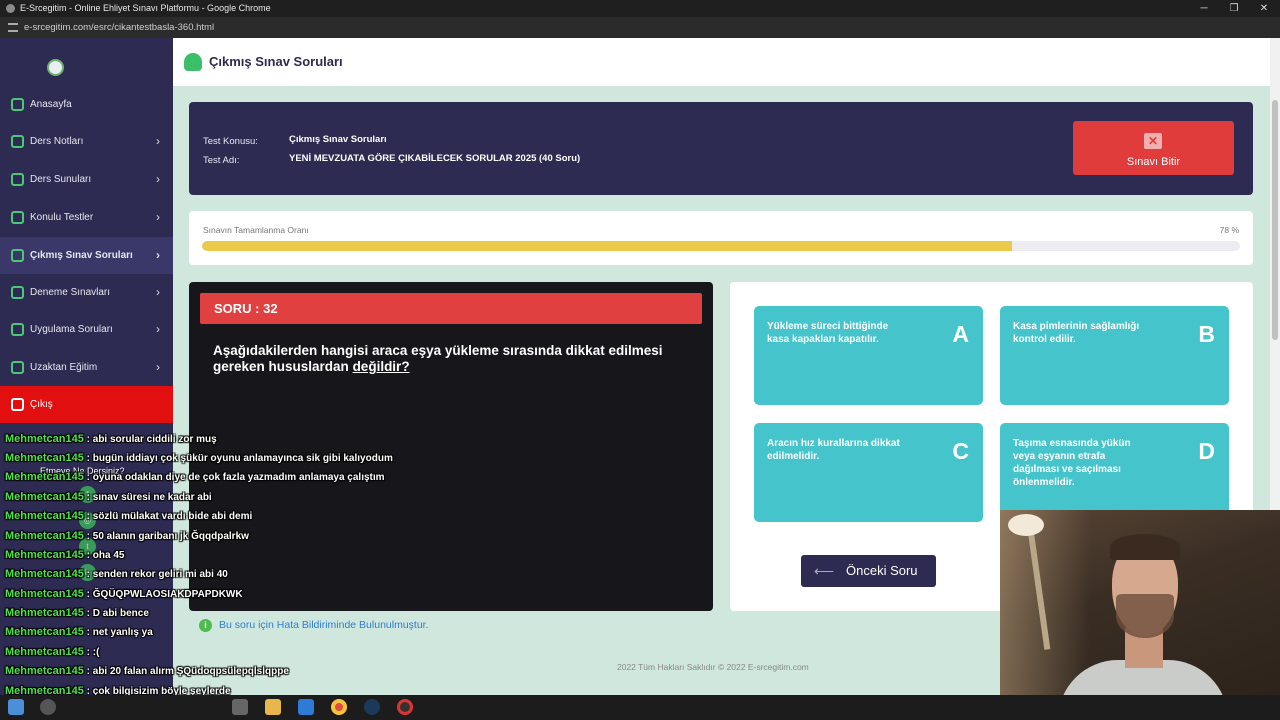 The image size is (1280, 720). Describe the element at coordinates (1145, 547) in the screenshot. I see `person-hair` at that location.